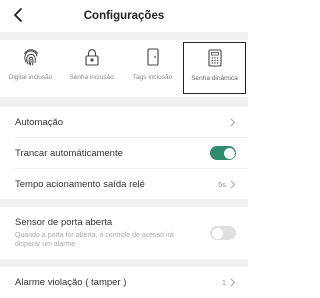 This screenshot has height=298, width=320. I want to click on tempo-label: Tempo acionamento saída relé, so click(80, 184).